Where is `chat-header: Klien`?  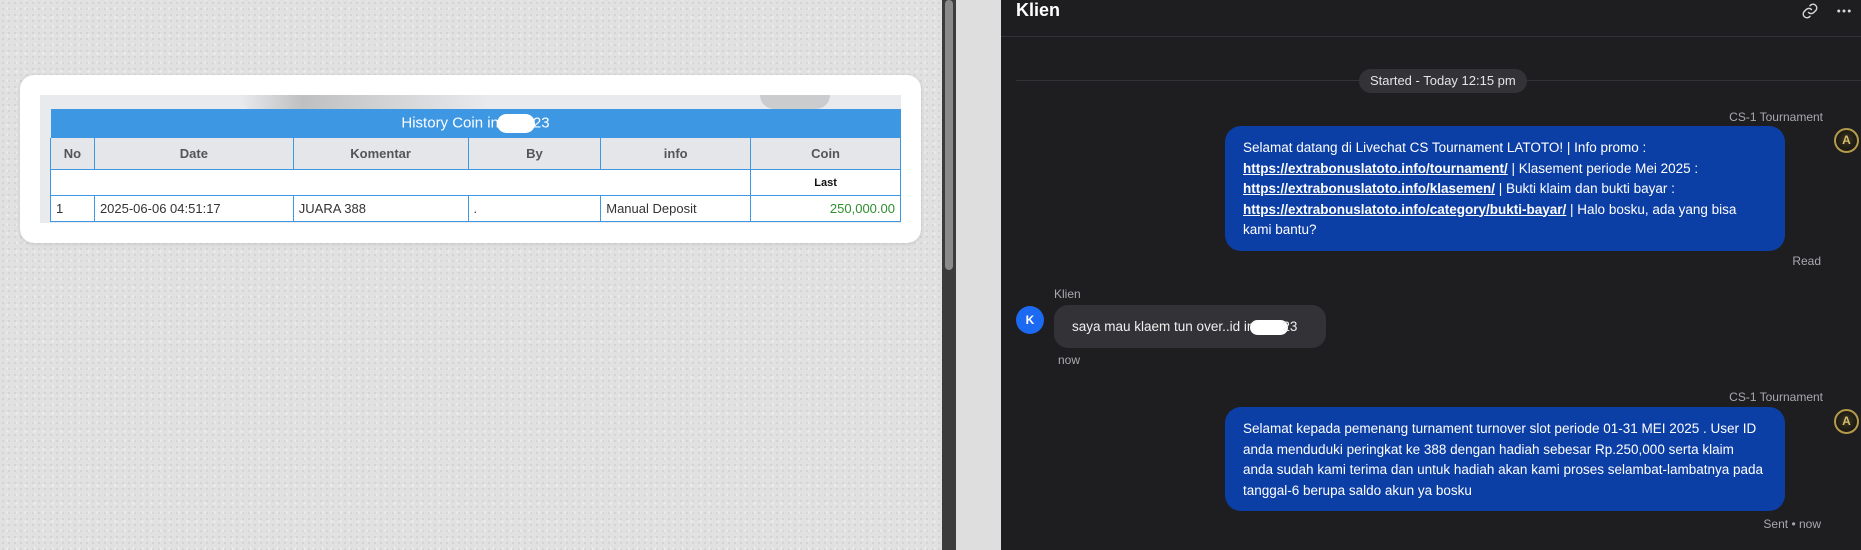 chat-header: Klien is located at coordinates (1431, 18).